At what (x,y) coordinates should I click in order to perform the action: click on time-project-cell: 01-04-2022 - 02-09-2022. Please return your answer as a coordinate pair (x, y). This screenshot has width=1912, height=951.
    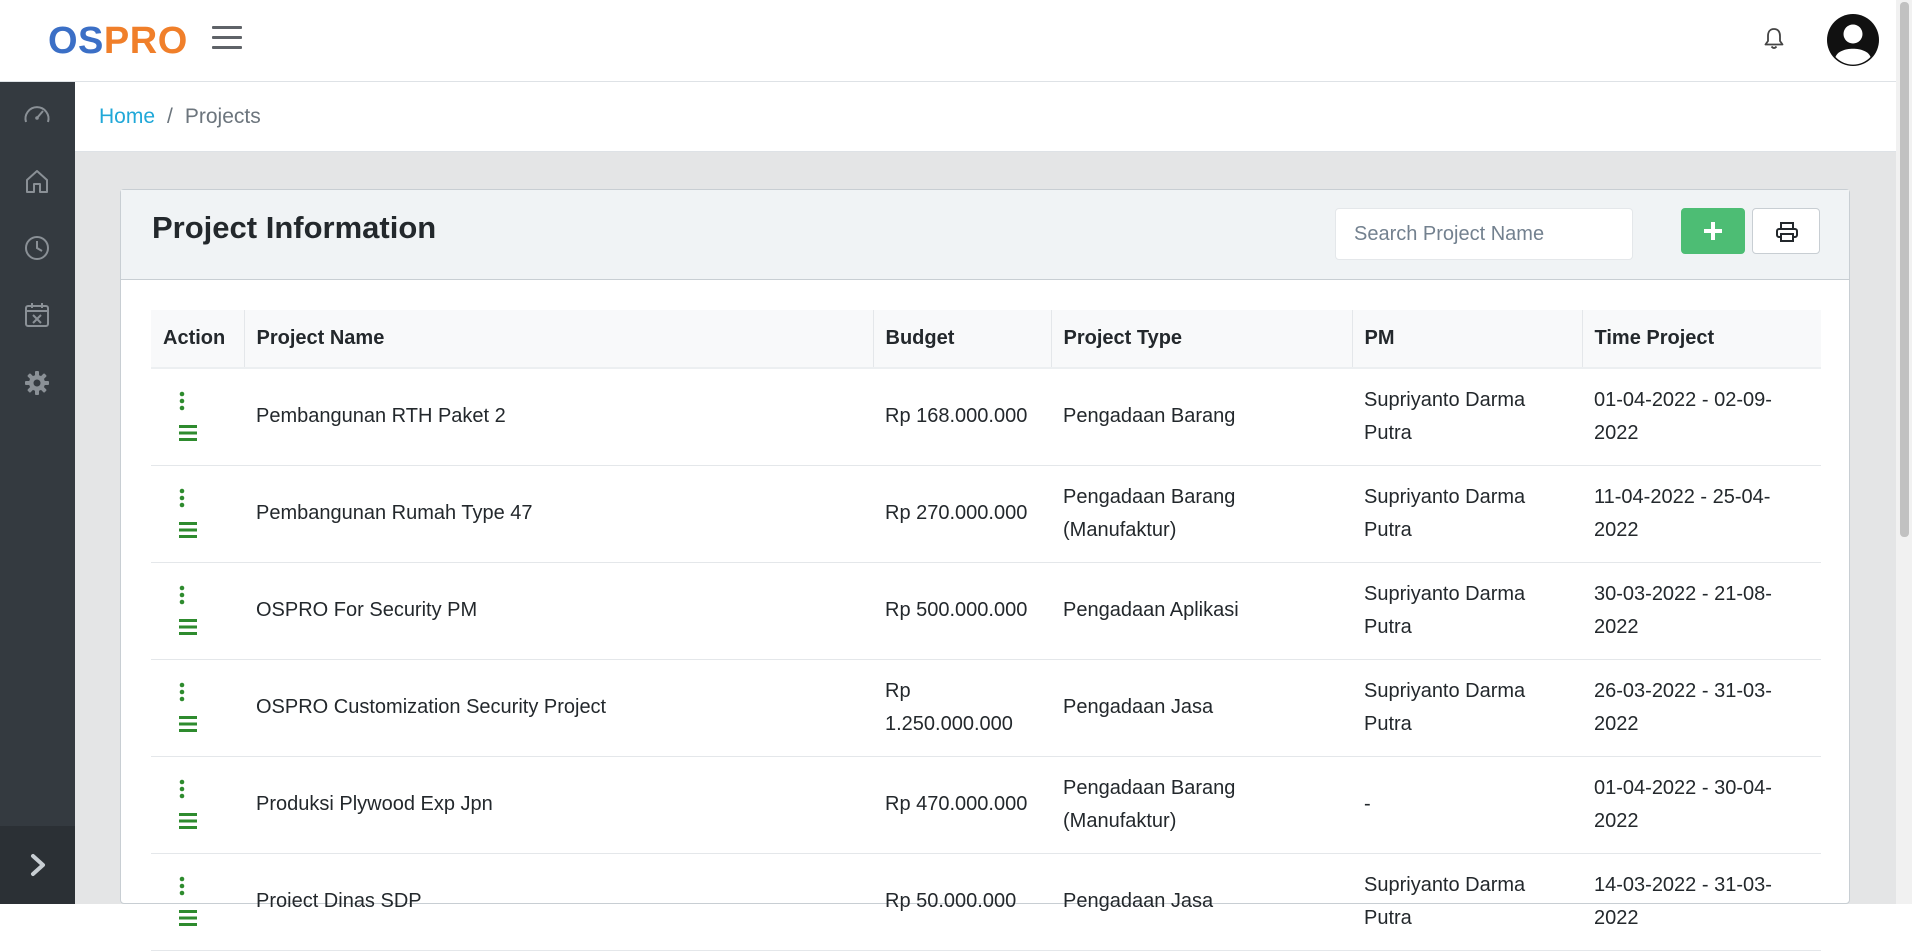
    Looking at the image, I should click on (1701, 417).